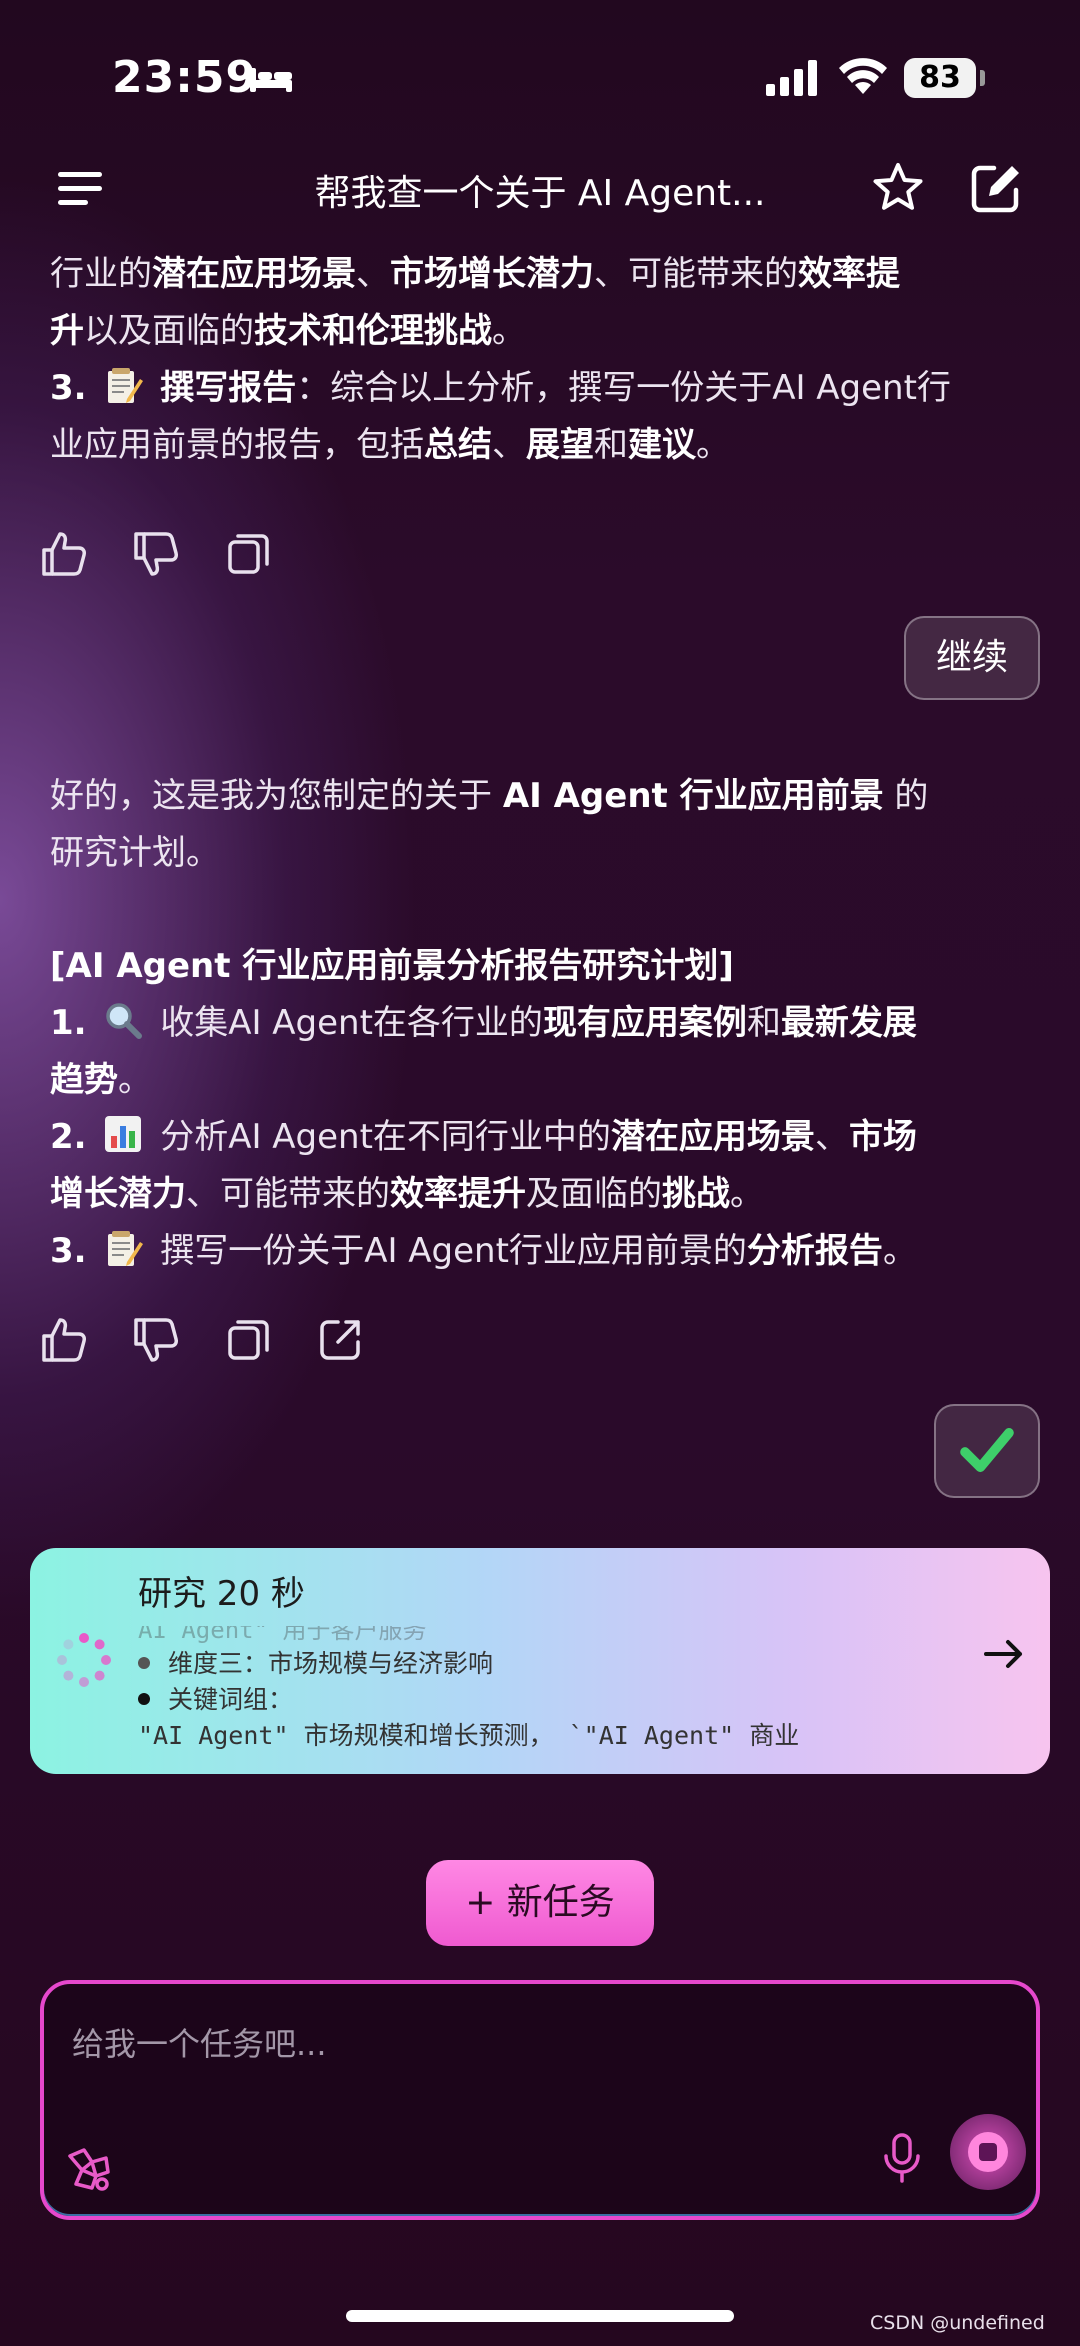  Describe the element at coordinates (540, 853) in the screenshot. I see `message-line: 研究计划。` at that location.